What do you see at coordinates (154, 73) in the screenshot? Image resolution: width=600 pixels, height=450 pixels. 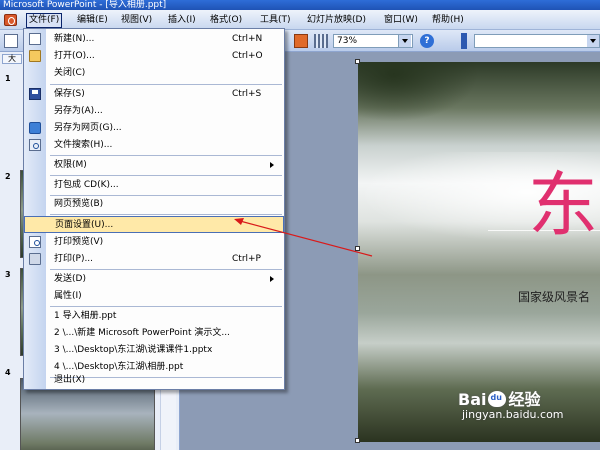 I see `menu-item-close: 关闭(C)` at bounding box center [154, 73].